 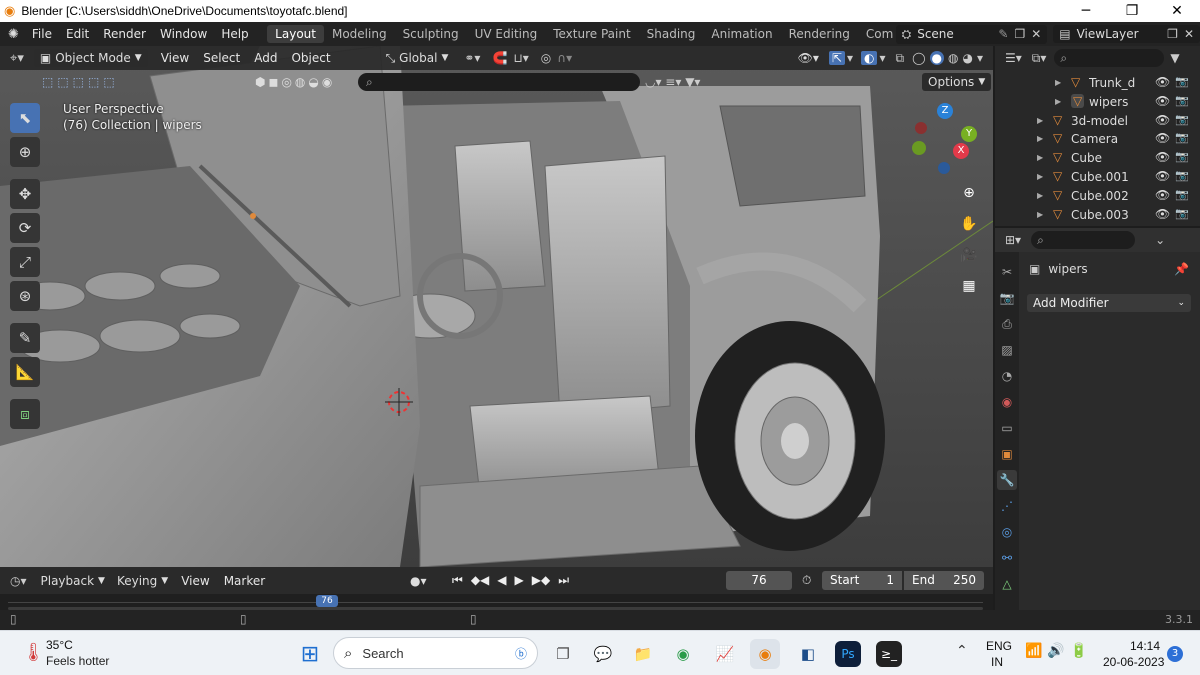 I want to click on mode-selector: ▣ Object Mode ▼, so click(x=90, y=58).